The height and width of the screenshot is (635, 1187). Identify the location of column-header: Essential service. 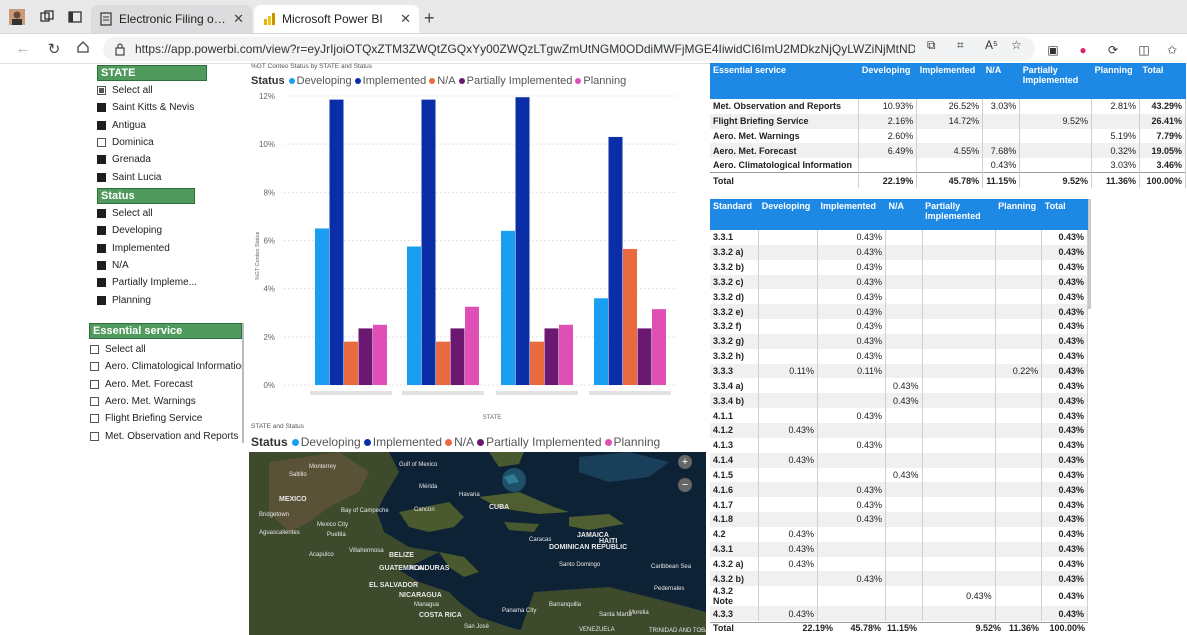
(784, 81).